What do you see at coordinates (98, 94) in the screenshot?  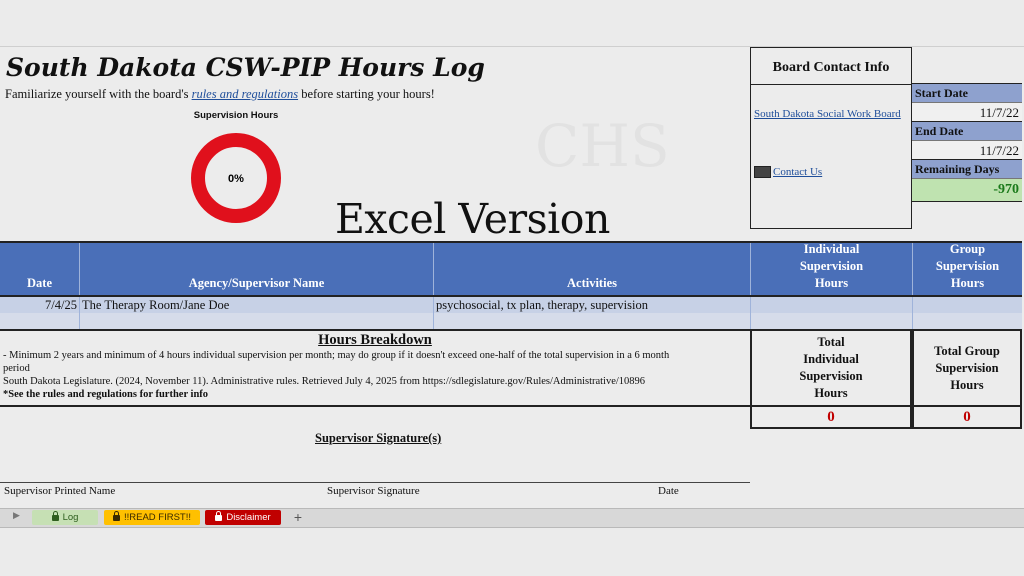 I see `subtitle-prefix: Familiarize yourself with the board's` at bounding box center [98, 94].